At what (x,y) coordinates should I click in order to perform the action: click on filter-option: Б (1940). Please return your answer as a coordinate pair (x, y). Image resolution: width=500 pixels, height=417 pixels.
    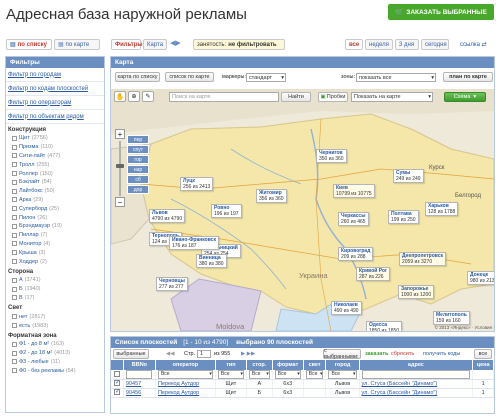
    Looking at the image, I should click on (55, 289).